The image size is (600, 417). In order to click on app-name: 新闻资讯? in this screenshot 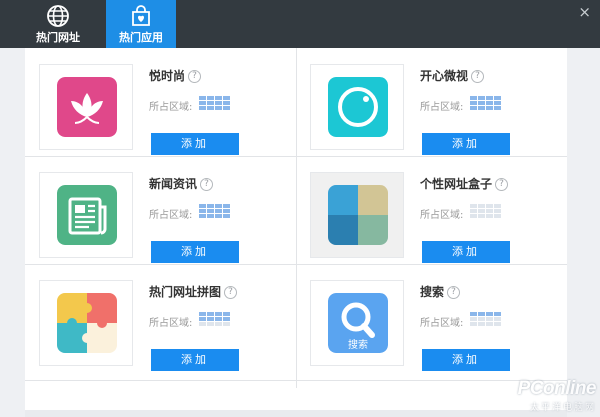, I will do `click(181, 183)`.